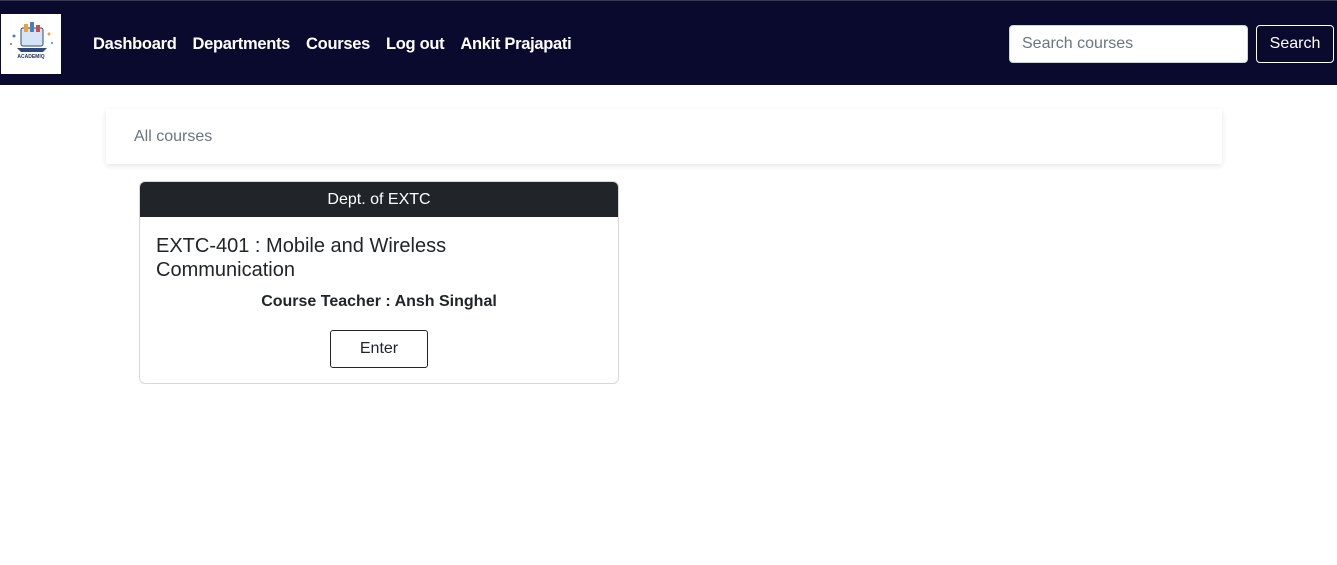  What do you see at coordinates (379, 301) in the screenshot?
I see `course-teacher: Course Teacher : Ansh Singhal` at bounding box center [379, 301].